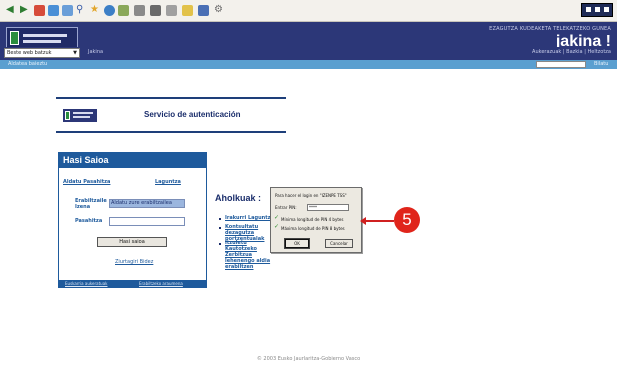 The width and height of the screenshot is (617, 365). Describe the element at coordinates (29, 53) in the screenshot. I see `site-select-value: Beste web batzuk` at that location.